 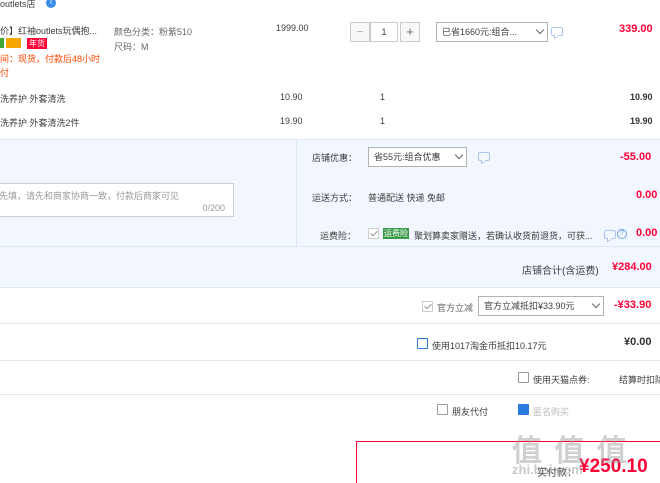 I want to click on item-color: 颜色分类：粉紫510, so click(x=153, y=32).